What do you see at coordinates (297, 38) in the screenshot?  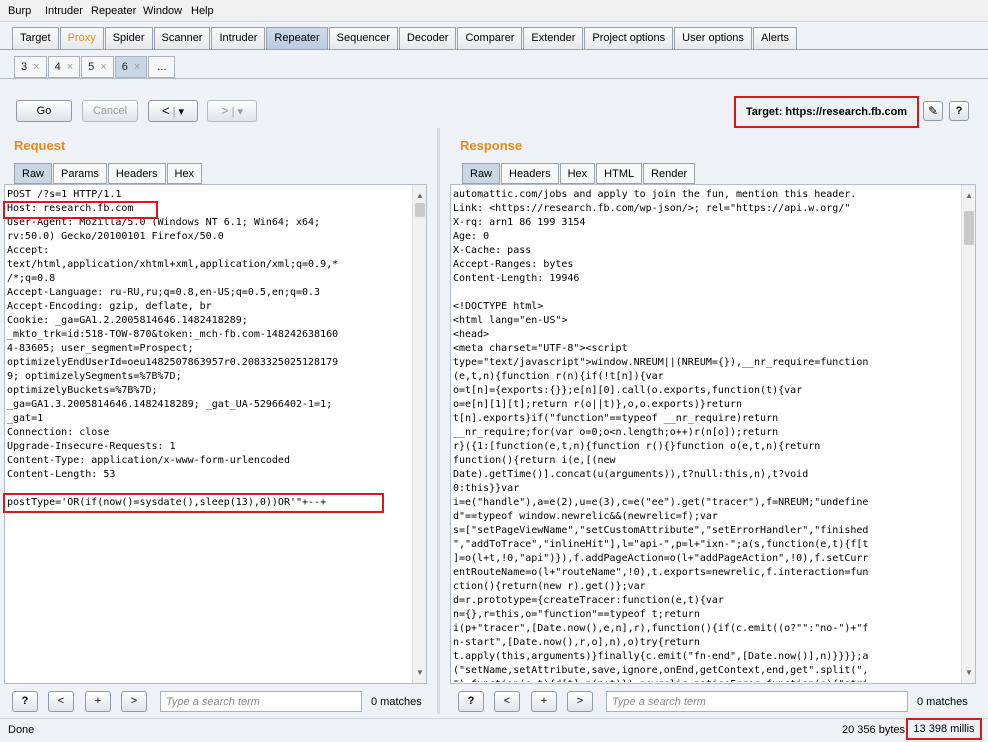 I see `tab-repeater: Repeater` at bounding box center [297, 38].